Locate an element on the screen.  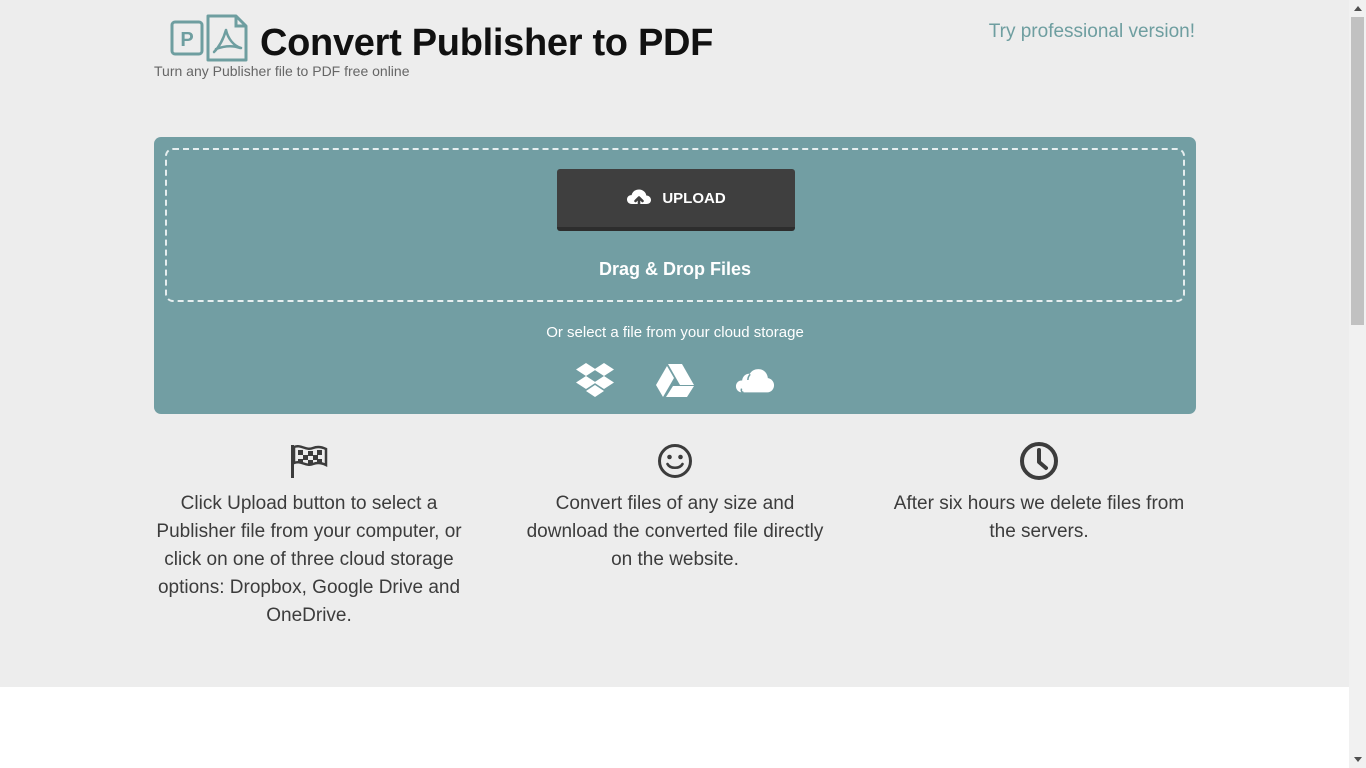
cloud-storage-options is located at coordinates (675, 381).